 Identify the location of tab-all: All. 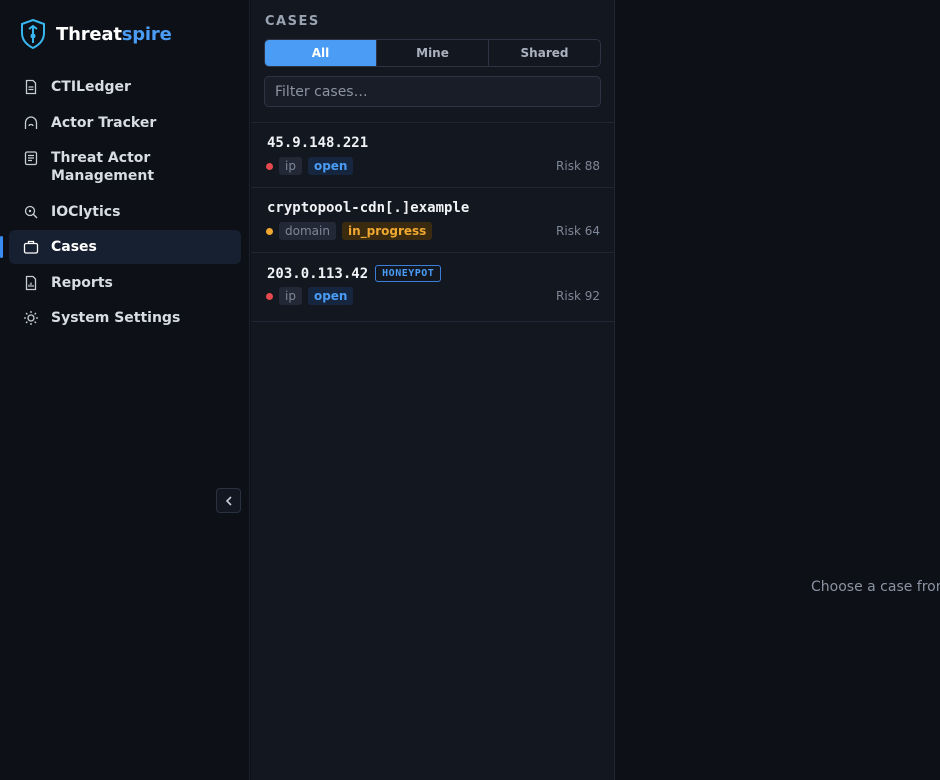
(321, 53).